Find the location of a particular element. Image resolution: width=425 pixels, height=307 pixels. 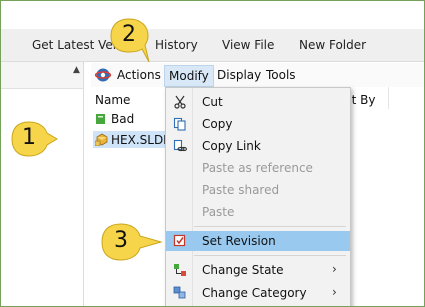

menu-item-copy-link: Copy Link is located at coordinates (258, 146).